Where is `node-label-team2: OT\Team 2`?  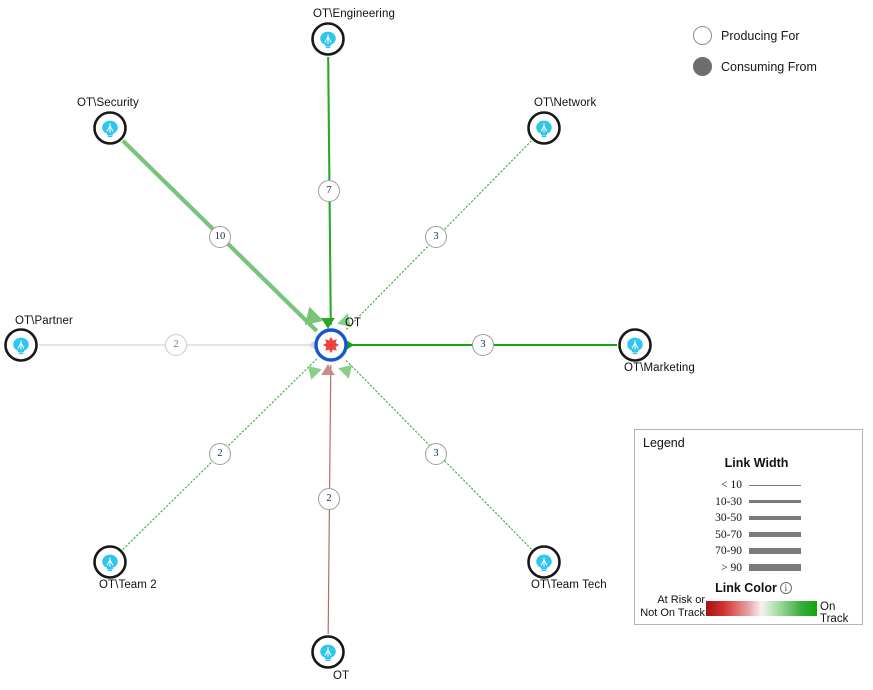
node-label-team2: OT\Team 2 is located at coordinates (128, 585).